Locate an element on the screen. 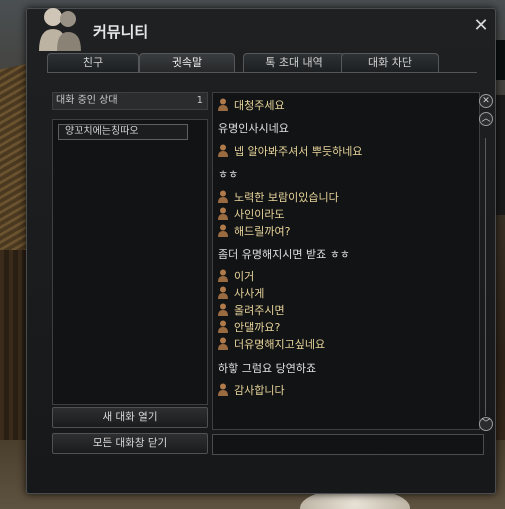  chat-input is located at coordinates (348, 444).